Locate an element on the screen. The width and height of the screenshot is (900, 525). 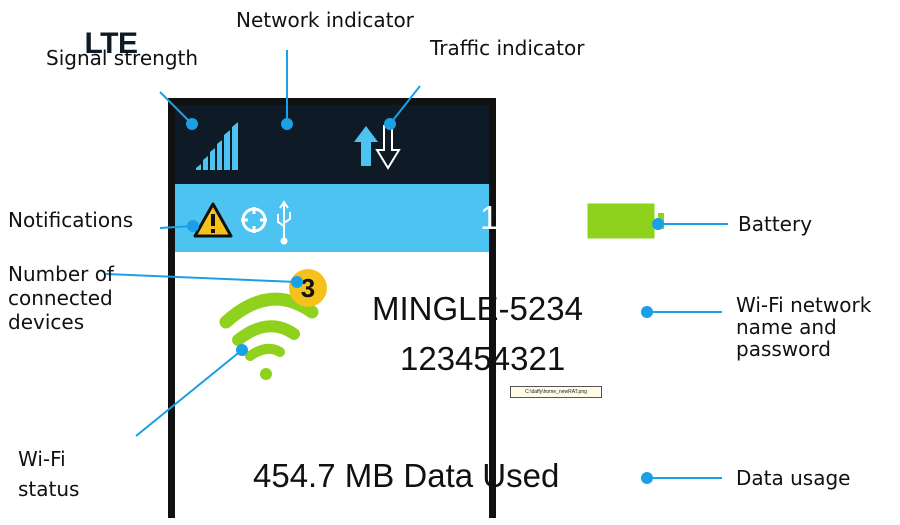
callout-notifications: Notifications is located at coordinates (71, 220).